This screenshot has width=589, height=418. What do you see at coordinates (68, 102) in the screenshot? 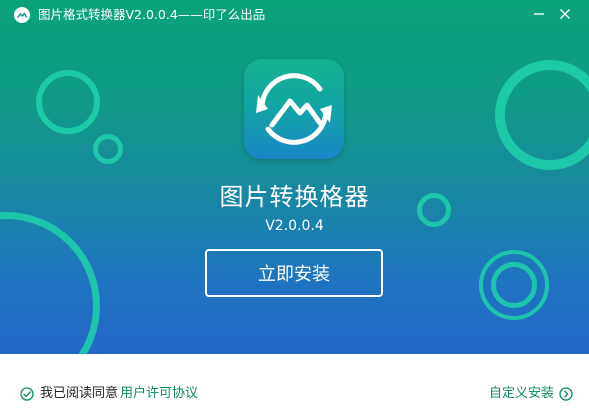
I see `decor-ring-left-large` at bounding box center [68, 102].